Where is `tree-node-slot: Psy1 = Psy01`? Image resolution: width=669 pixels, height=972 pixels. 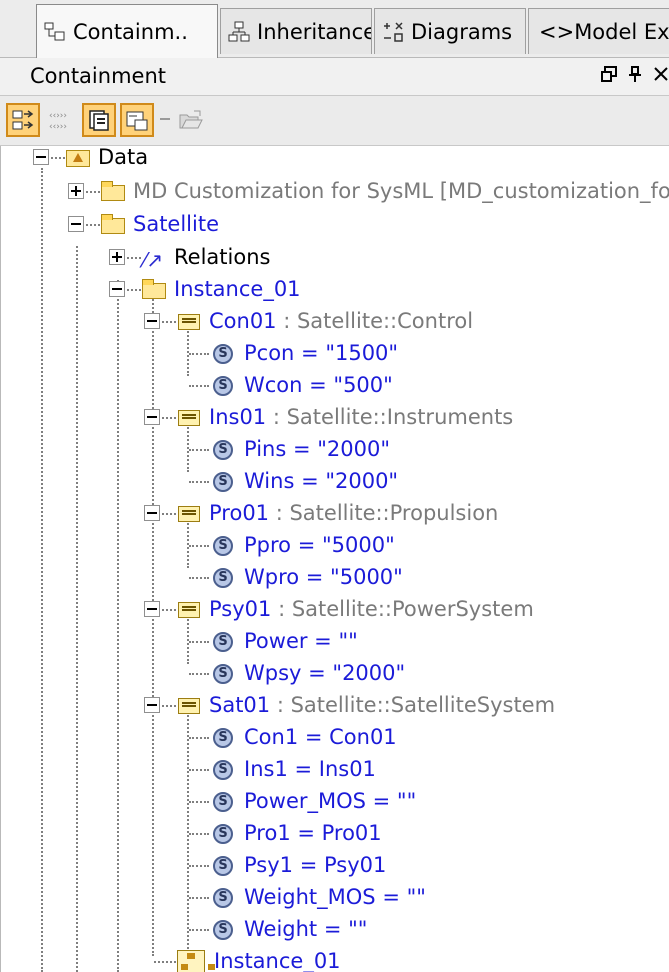
tree-node-slot: Psy1 = Psy01 is located at coordinates (298, 865).